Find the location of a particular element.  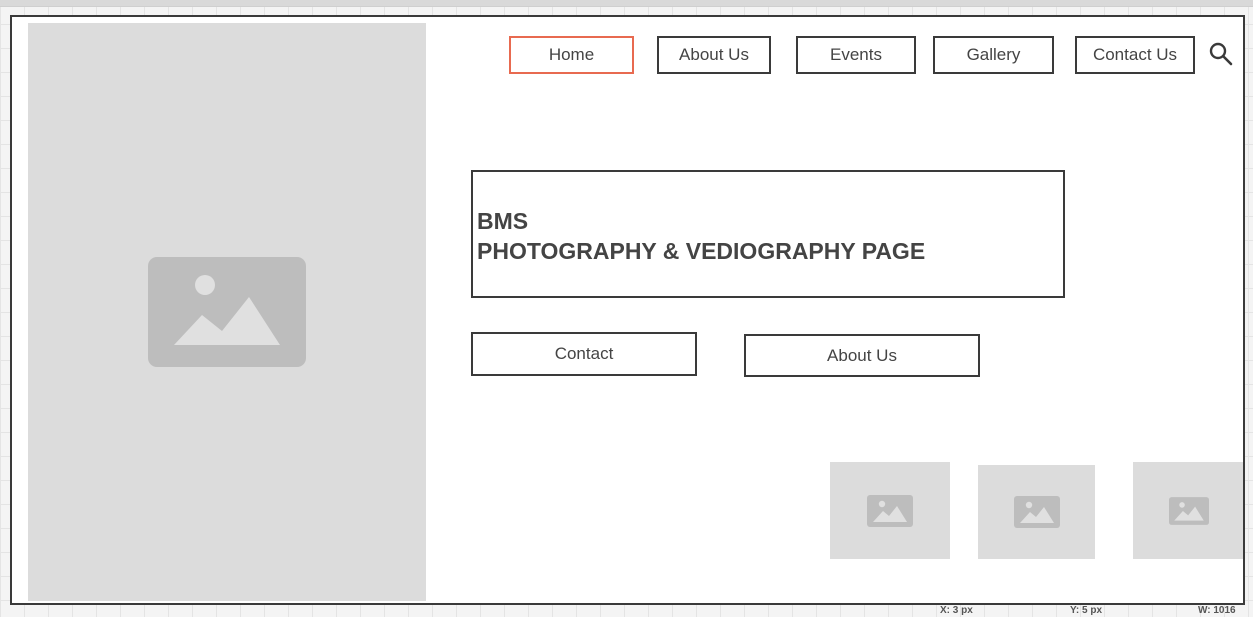

hero-title-line-2: PHOTOGRAPHY & VEDIOGRAPHY PAGE is located at coordinates (701, 251).